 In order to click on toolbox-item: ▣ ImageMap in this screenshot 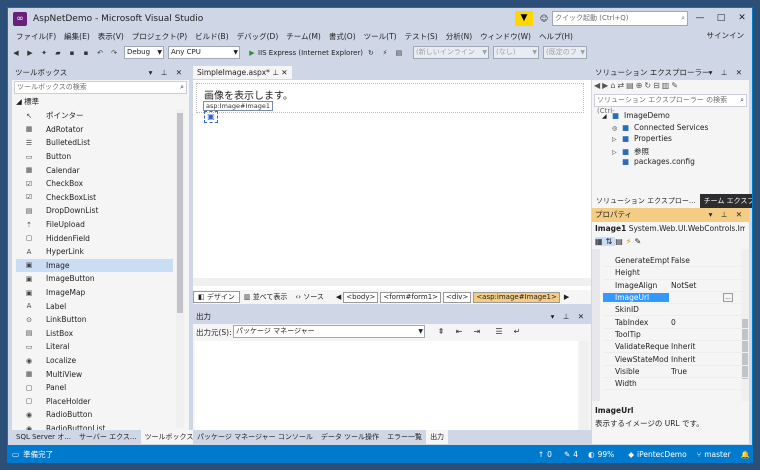, I will do `click(94, 293)`.